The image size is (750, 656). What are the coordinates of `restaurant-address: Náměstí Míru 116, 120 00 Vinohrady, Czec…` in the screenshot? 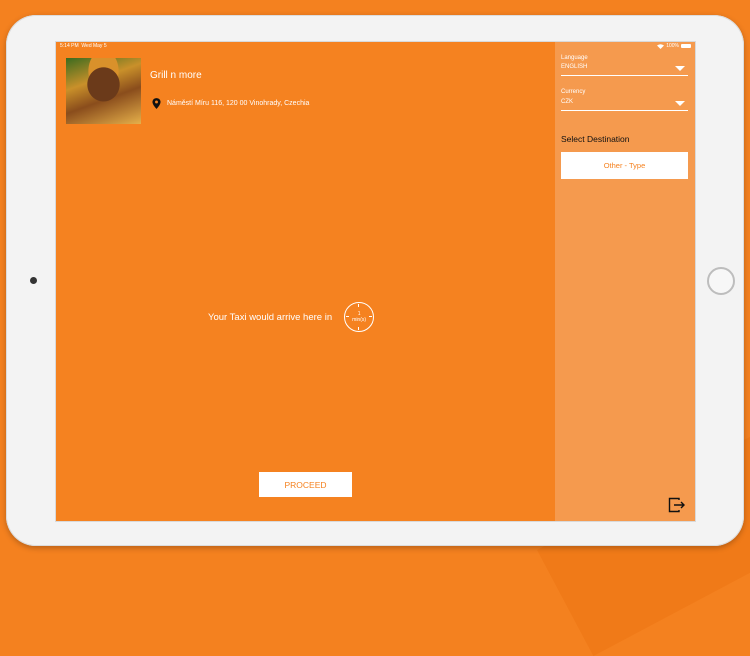 It's located at (238, 103).